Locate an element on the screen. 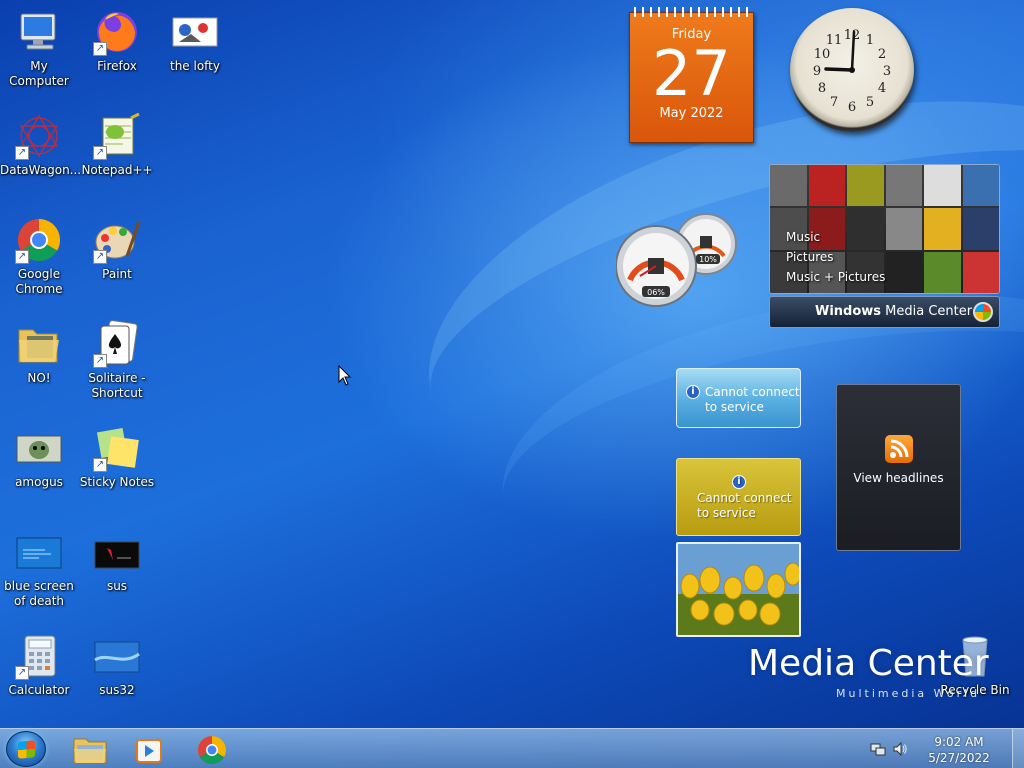 This screenshot has height=768, width=1024. desktop-icon-sus32: sus32 is located at coordinates (117, 665).